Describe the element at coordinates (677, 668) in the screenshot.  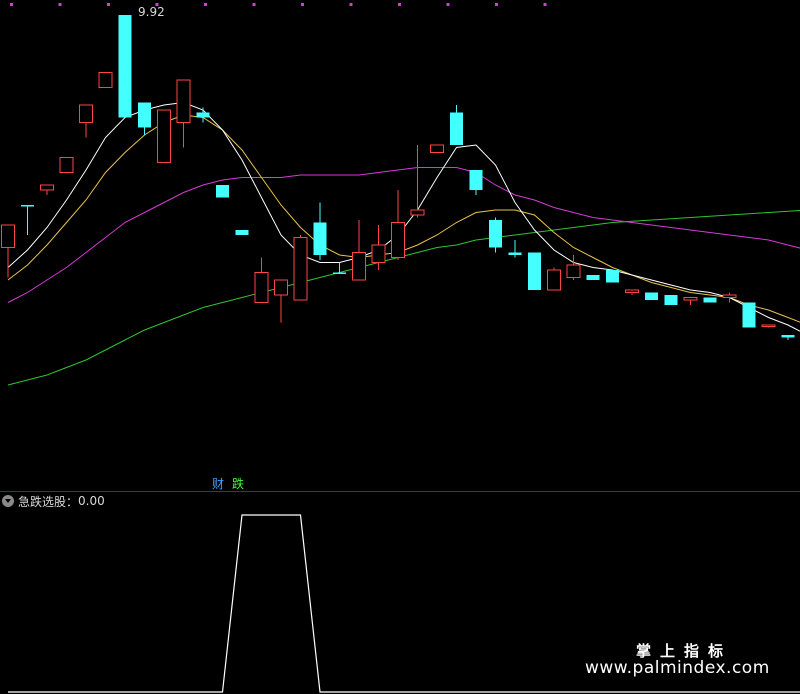
I see `watermark-url: www.palmindex.com` at that location.